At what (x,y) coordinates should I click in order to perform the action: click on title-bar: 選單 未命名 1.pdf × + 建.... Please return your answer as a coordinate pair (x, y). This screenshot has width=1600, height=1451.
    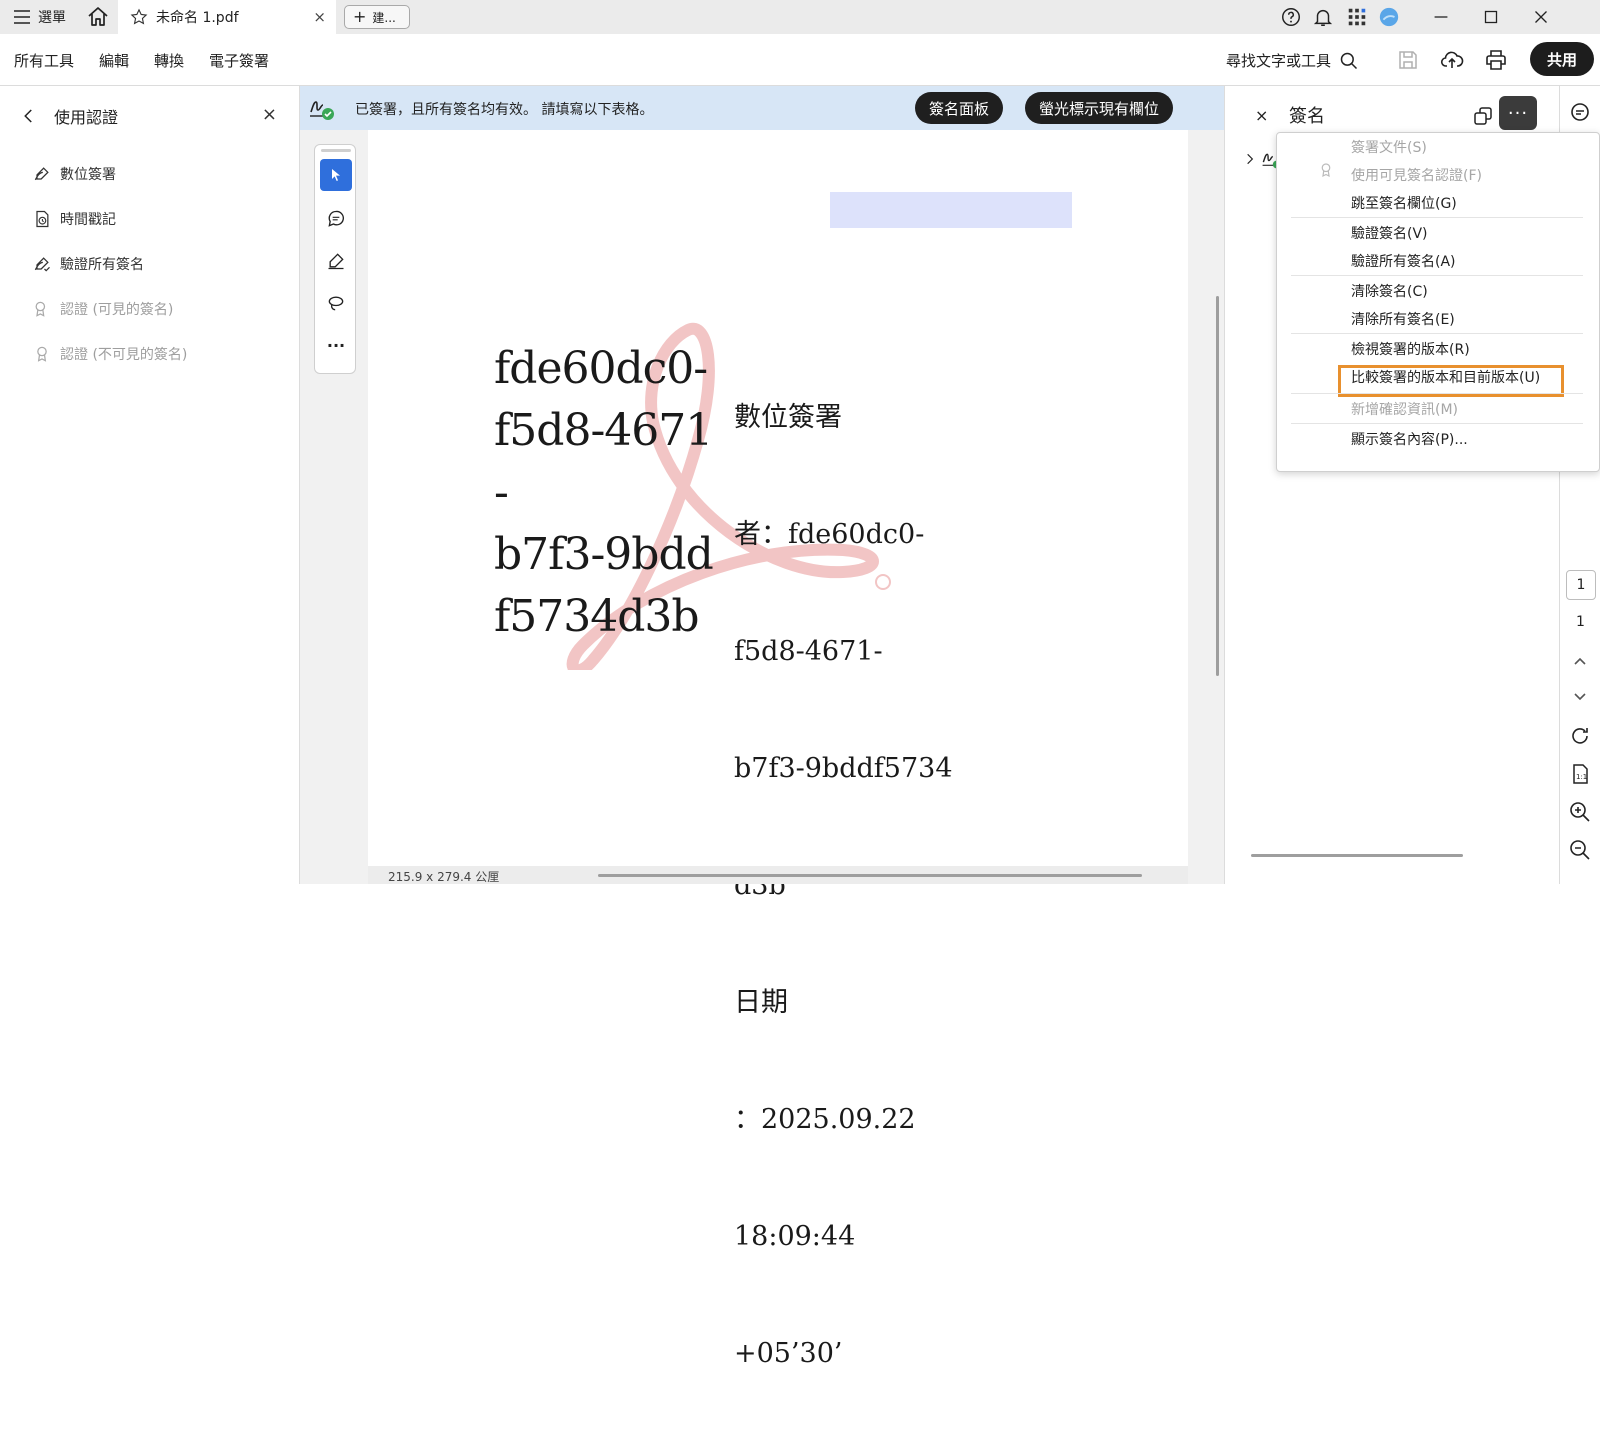
    Looking at the image, I should click on (800, 17).